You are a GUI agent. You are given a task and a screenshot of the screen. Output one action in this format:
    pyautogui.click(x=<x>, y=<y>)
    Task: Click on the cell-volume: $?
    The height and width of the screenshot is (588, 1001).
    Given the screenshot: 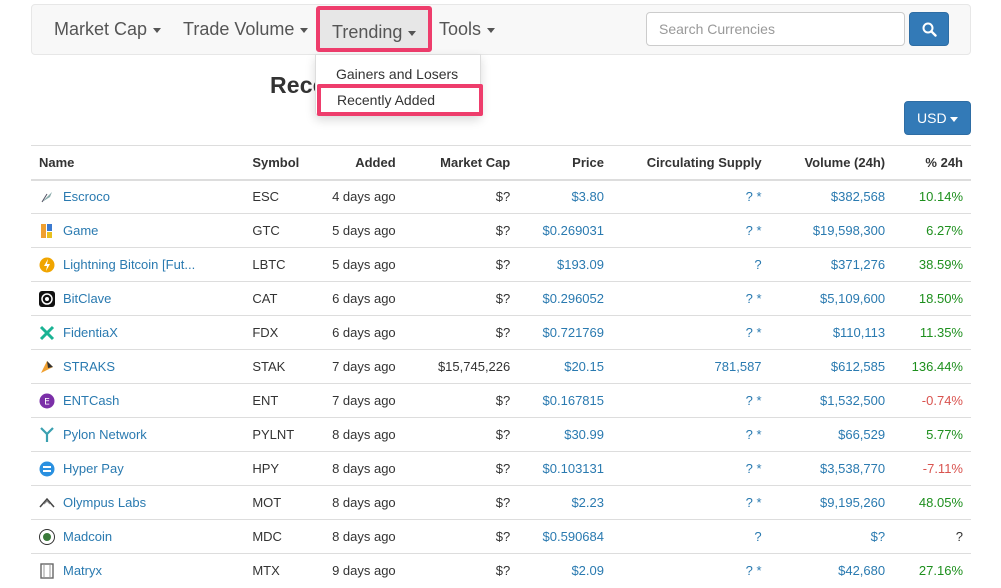 What is the action you would take?
    pyautogui.click(x=831, y=536)
    